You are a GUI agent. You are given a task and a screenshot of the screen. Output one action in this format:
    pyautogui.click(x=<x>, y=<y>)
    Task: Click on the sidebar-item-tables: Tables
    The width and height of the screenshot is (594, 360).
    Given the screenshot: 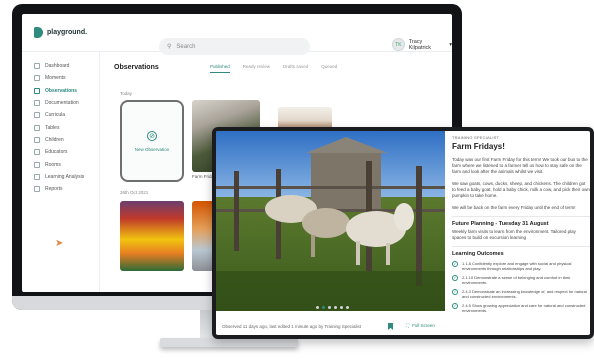 What is the action you would take?
    pyautogui.click(x=60, y=127)
    